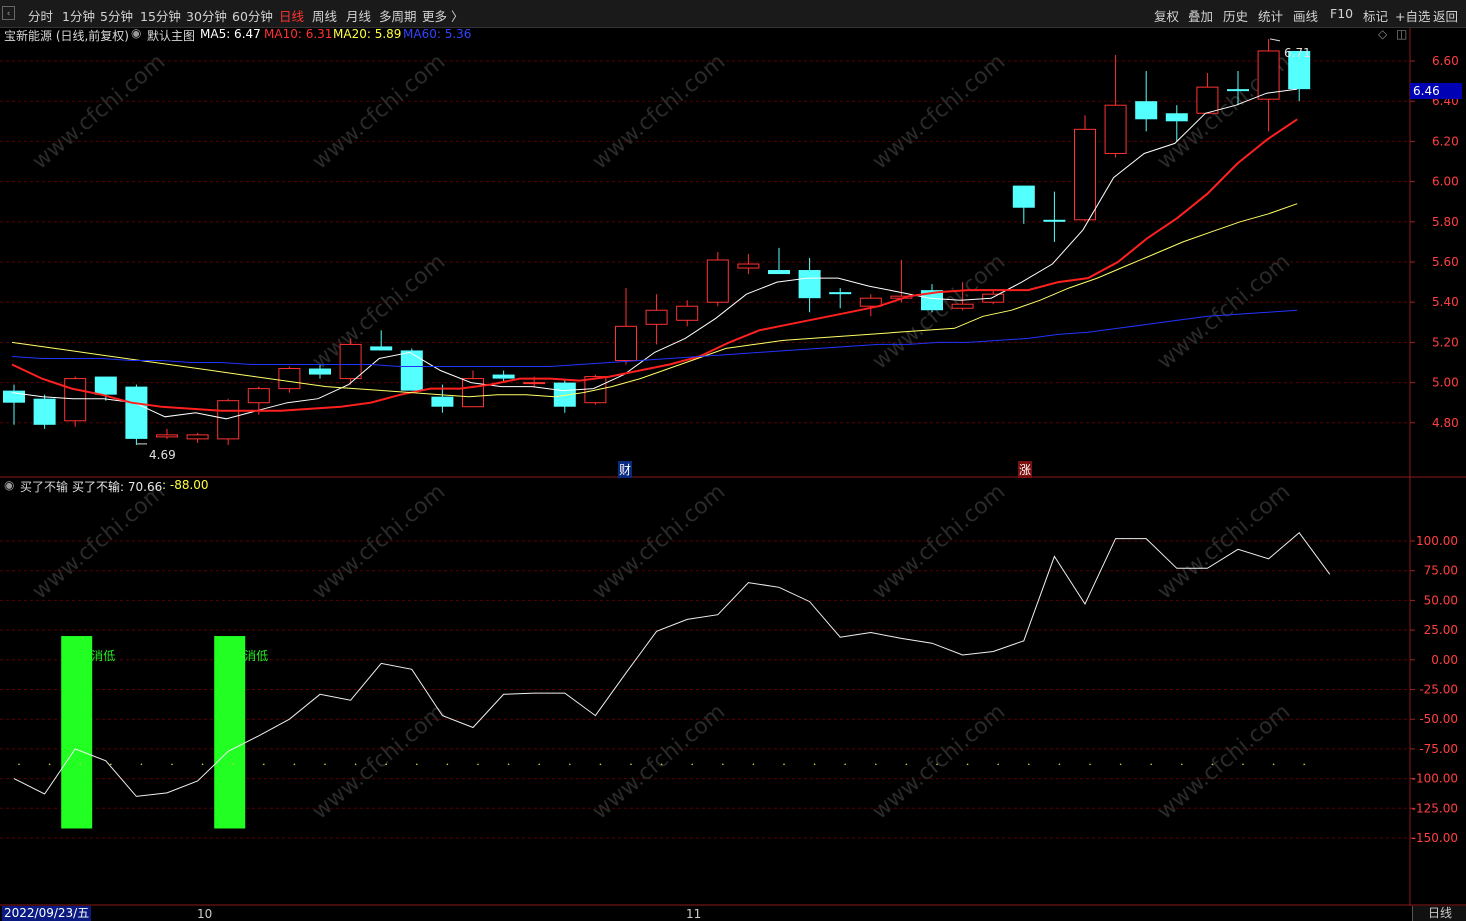  What do you see at coordinates (44, 486) in the screenshot?
I see `indicator-name: 买了不输` at bounding box center [44, 486].